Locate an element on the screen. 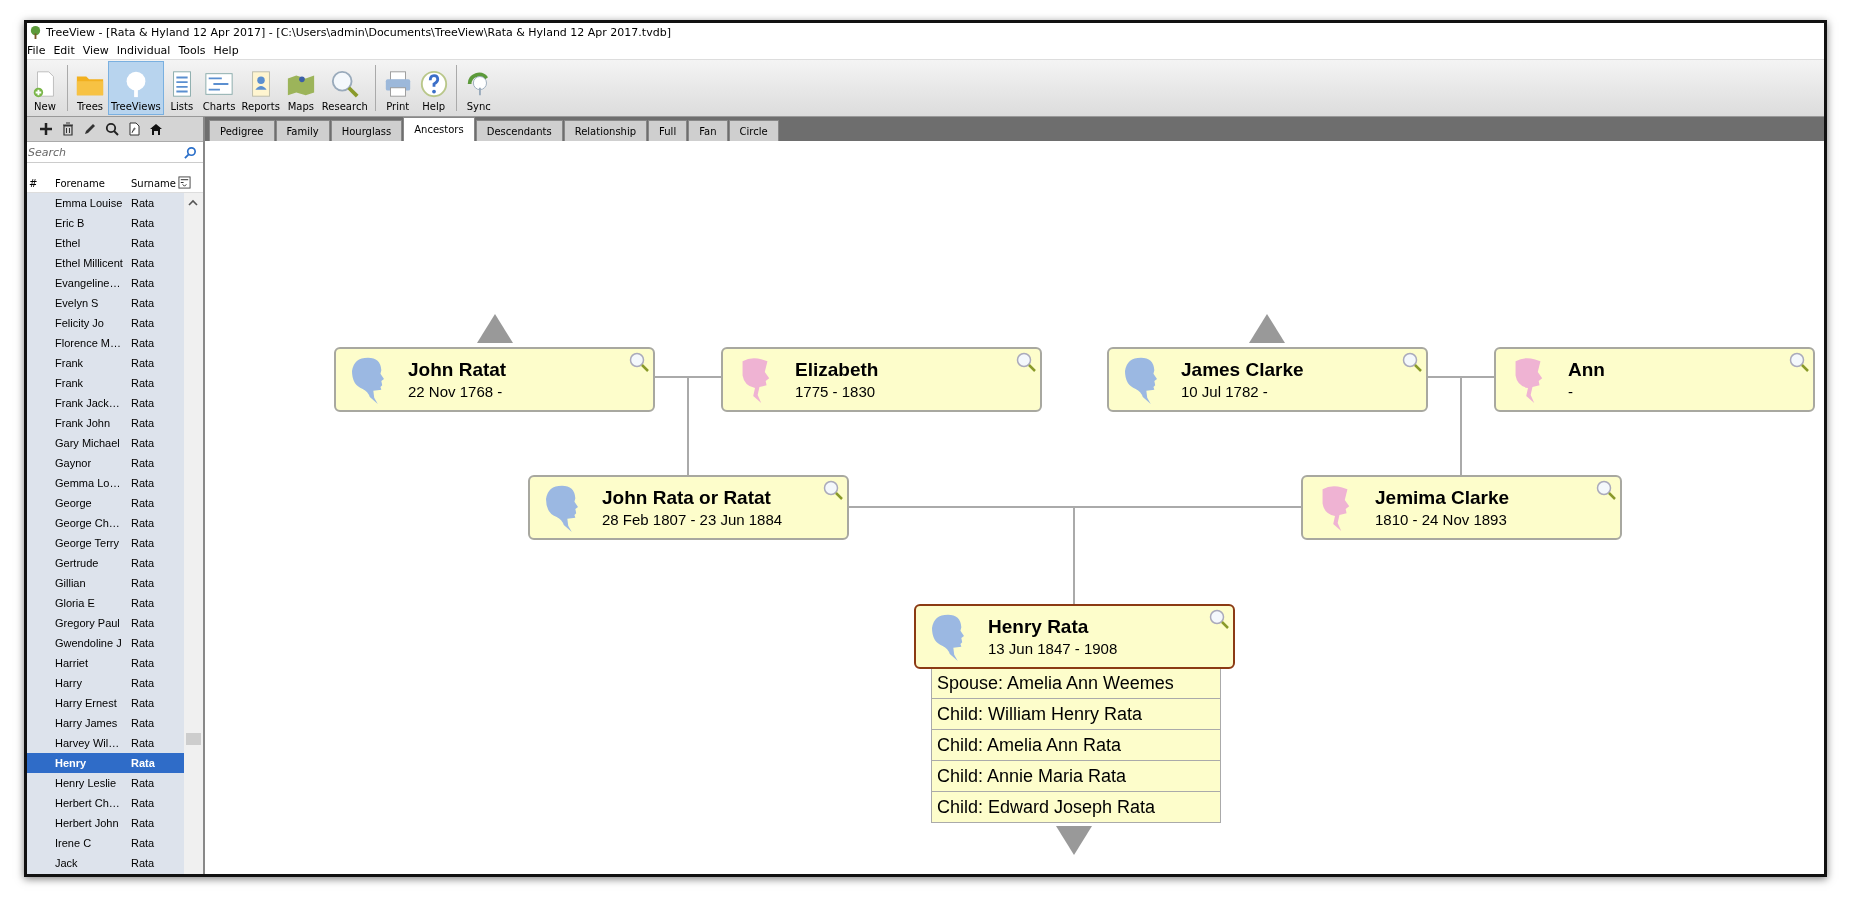  search-field: Search is located at coordinates (105, 152).